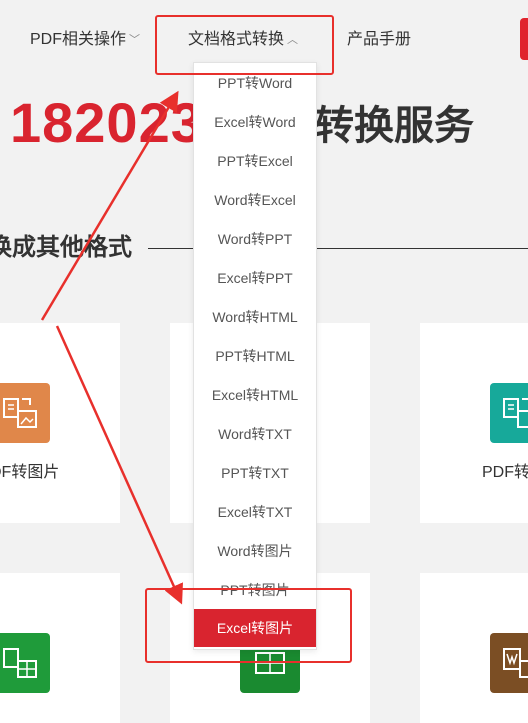 The image size is (528, 723). Describe the element at coordinates (505, 472) in the screenshot. I see `card-pdf-convert-label: PDF转` at that location.